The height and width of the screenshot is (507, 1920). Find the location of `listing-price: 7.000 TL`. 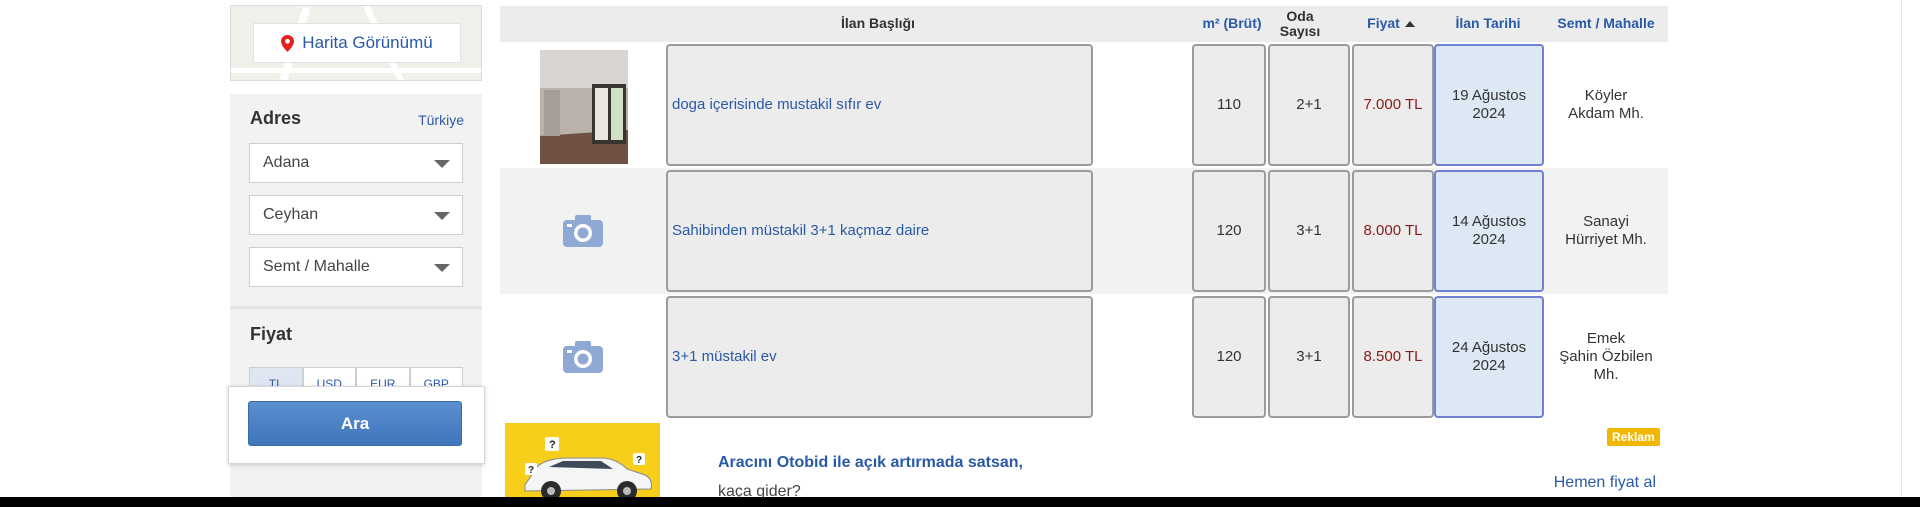

listing-price: 7.000 TL is located at coordinates (1393, 105).